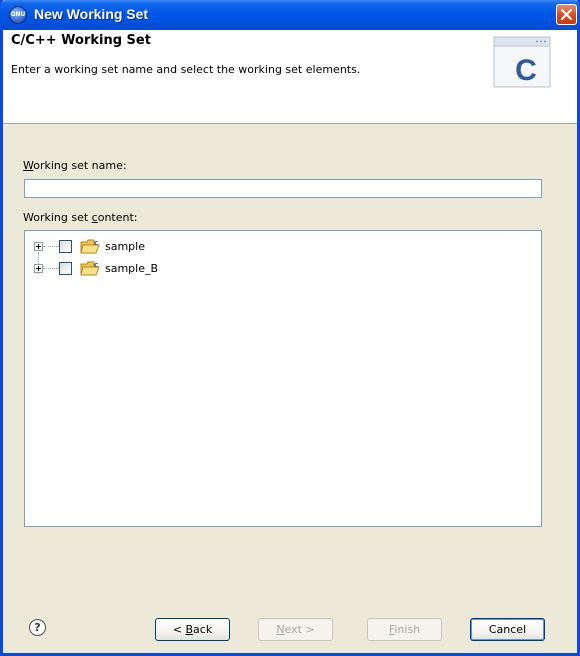  I want to click on back-rest: ack, so click(203, 629).